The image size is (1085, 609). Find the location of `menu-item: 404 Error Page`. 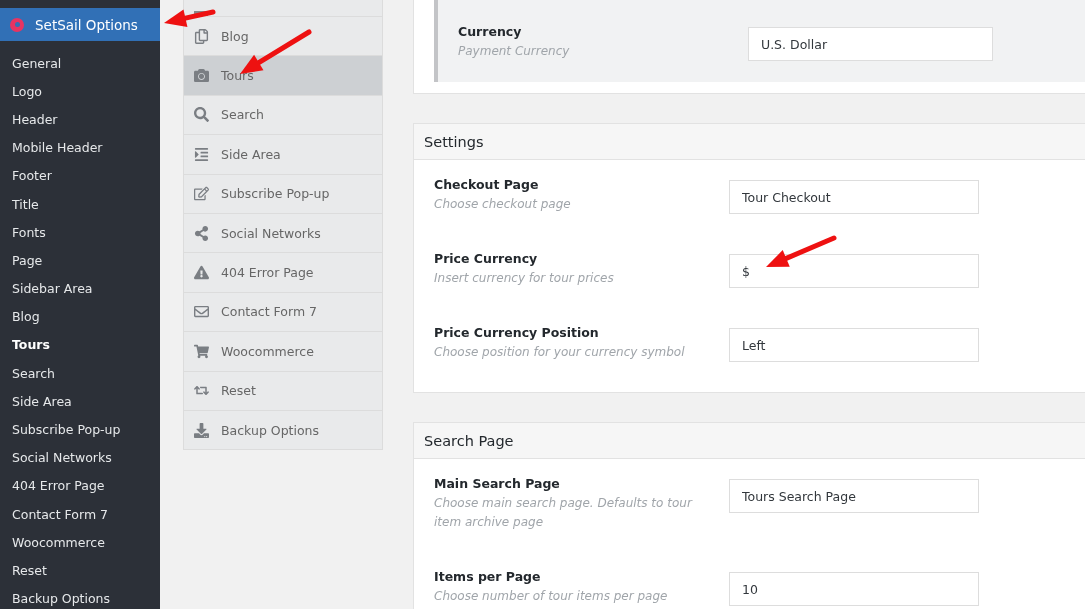

menu-item: 404 Error Page is located at coordinates (80, 485).